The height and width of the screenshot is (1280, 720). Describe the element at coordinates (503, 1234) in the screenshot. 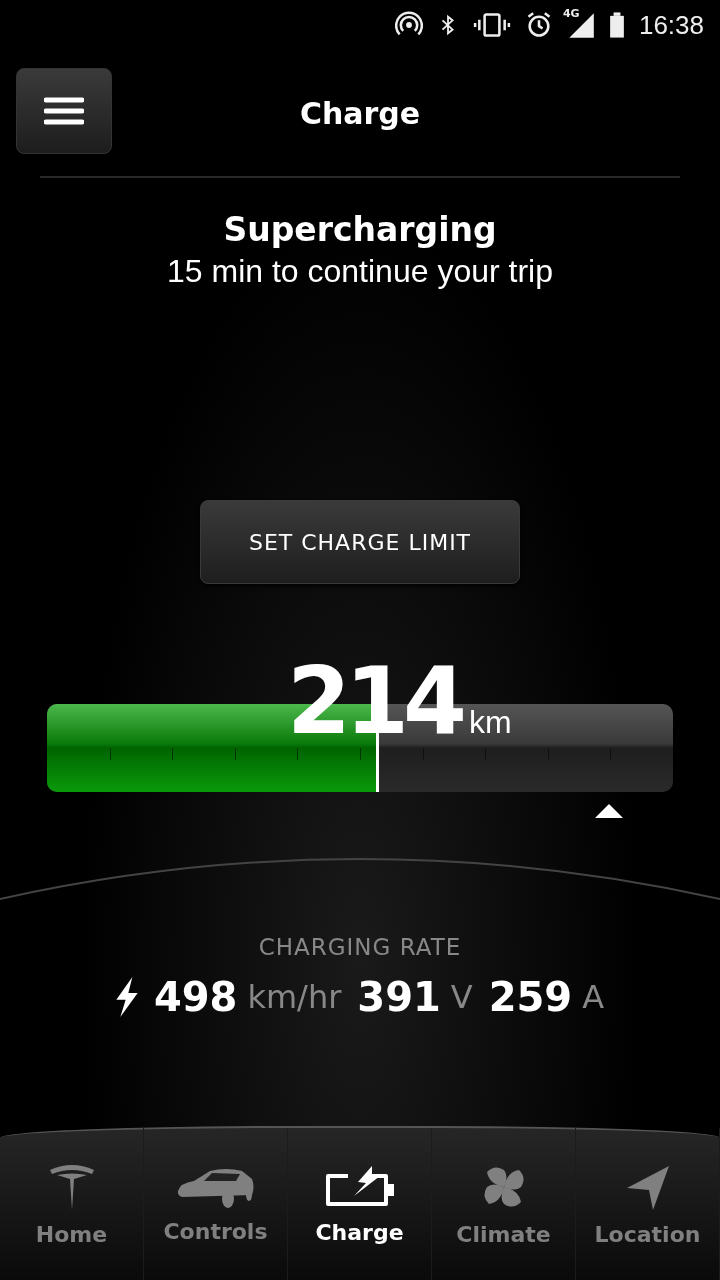

I see `tab-label: Climate` at that location.